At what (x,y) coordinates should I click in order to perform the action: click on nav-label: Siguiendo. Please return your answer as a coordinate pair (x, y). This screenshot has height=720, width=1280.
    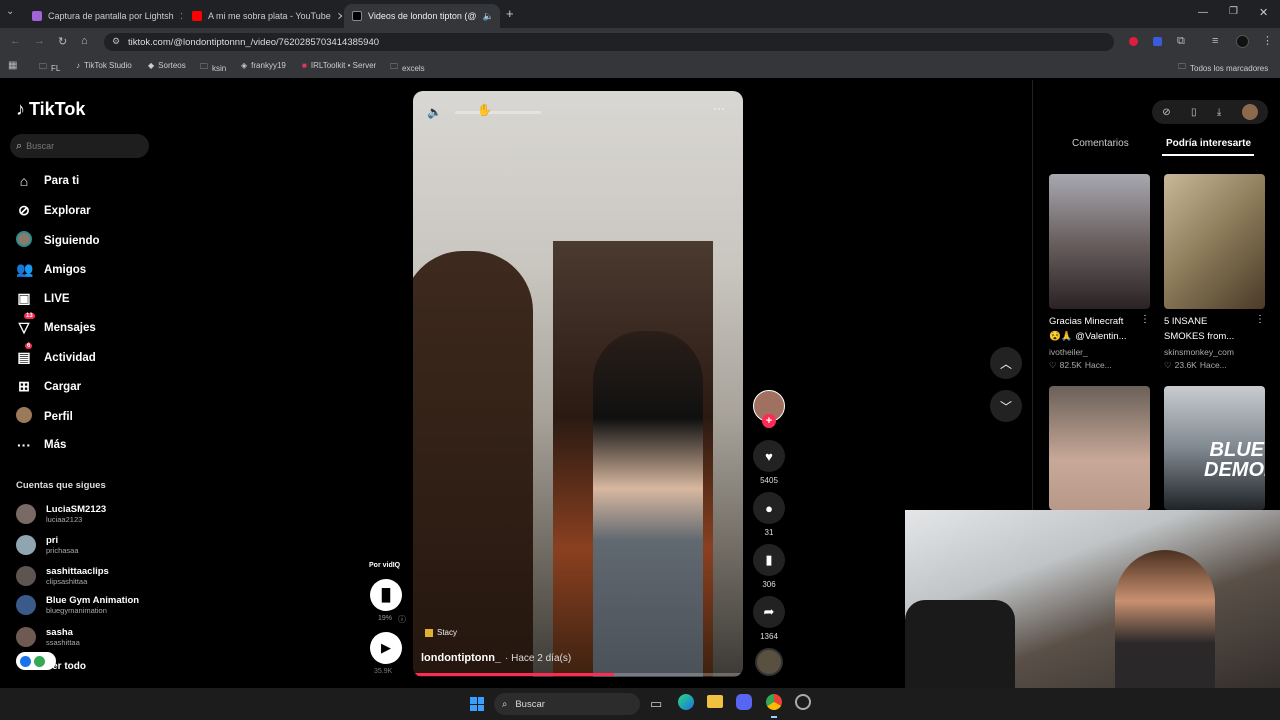
    Looking at the image, I should click on (72, 240).